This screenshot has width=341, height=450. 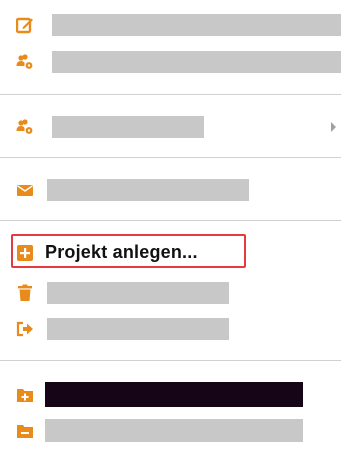 What do you see at coordinates (25, 190) in the screenshot?
I see `envelope-icon` at bounding box center [25, 190].